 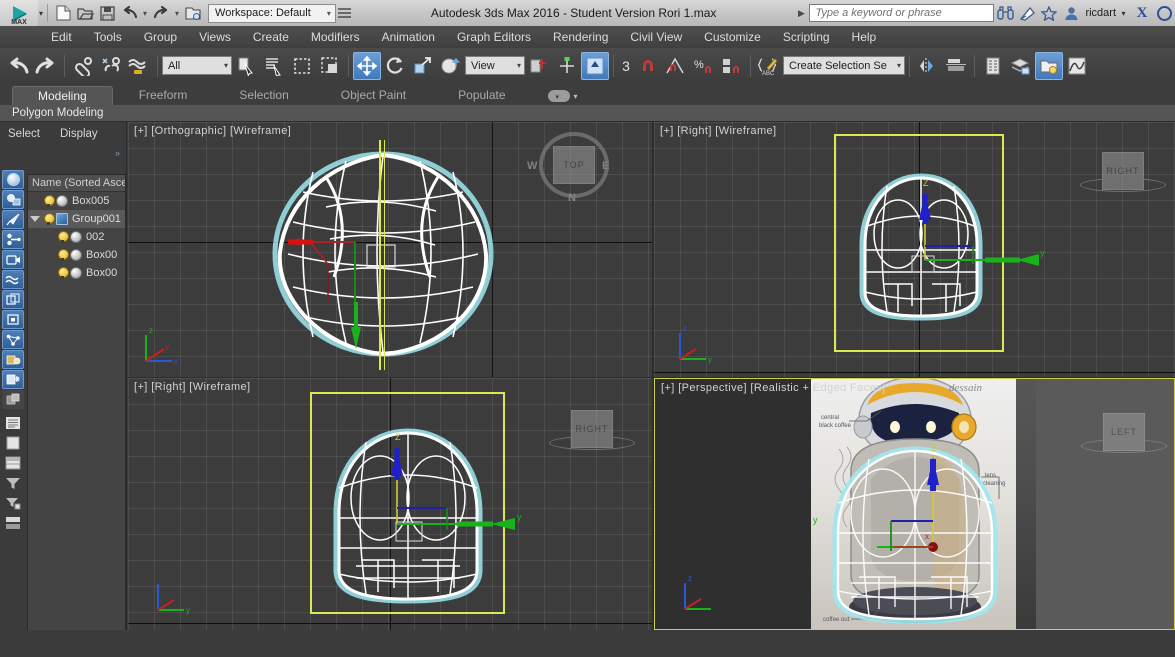 What do you see at coordinates (117, 153) in the screenshot?
I see `double-chevron-icon: »` at bounding box center [117, 153].